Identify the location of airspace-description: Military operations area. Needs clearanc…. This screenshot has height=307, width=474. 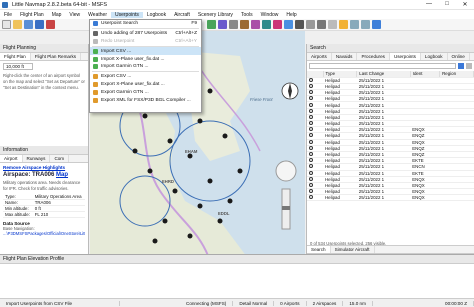
(42, 185).